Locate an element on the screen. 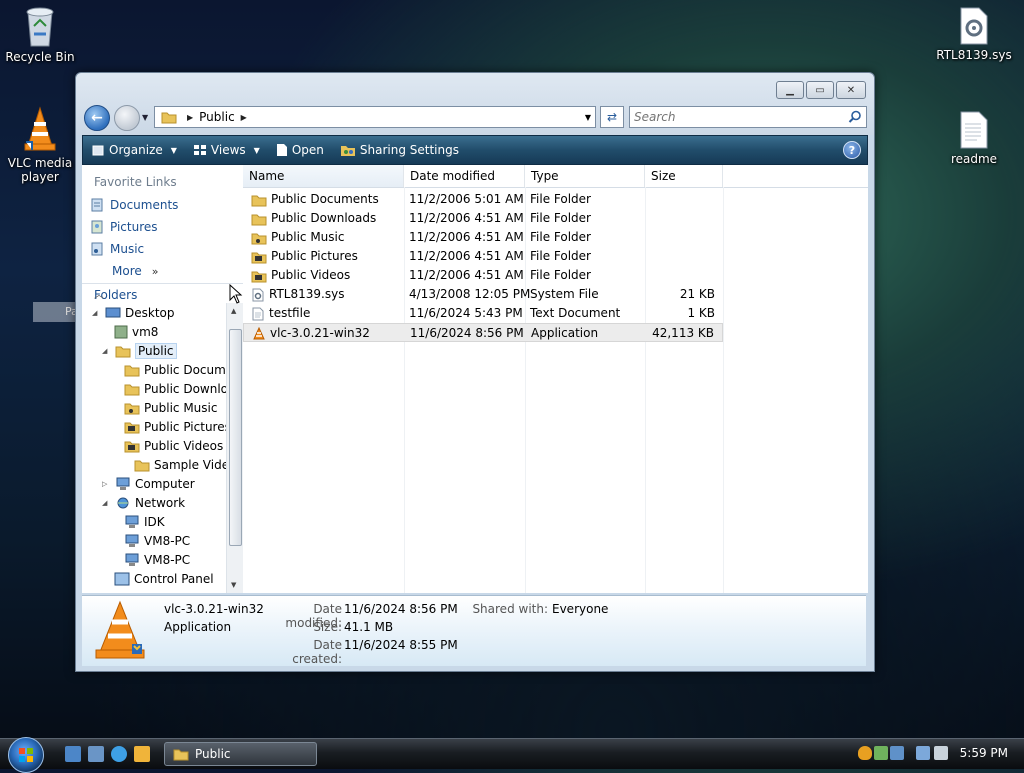  tree-expand-icon: ▷ is located at coordinates (106, 484).